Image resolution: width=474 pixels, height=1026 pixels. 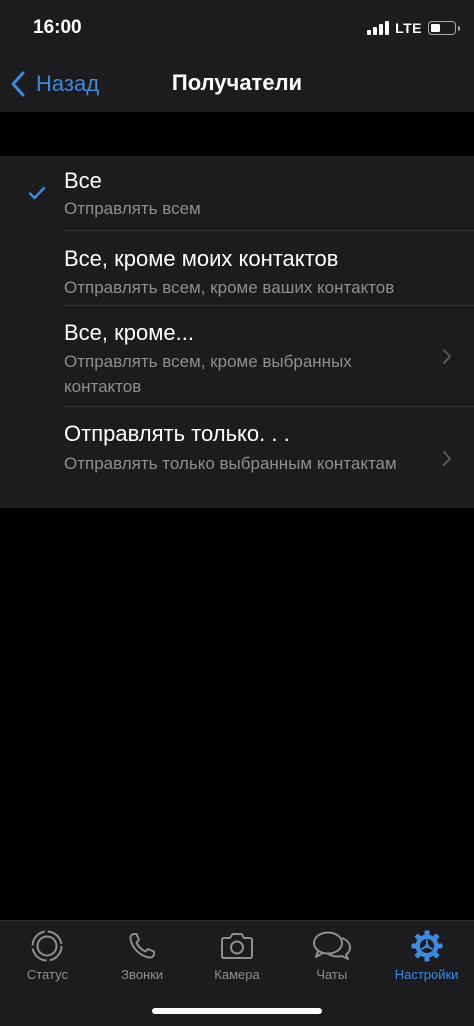 What do you see at coordinates (57, 27) in the screenshot?
I see `status-time: 16:00` at bounding box center [57, 27].